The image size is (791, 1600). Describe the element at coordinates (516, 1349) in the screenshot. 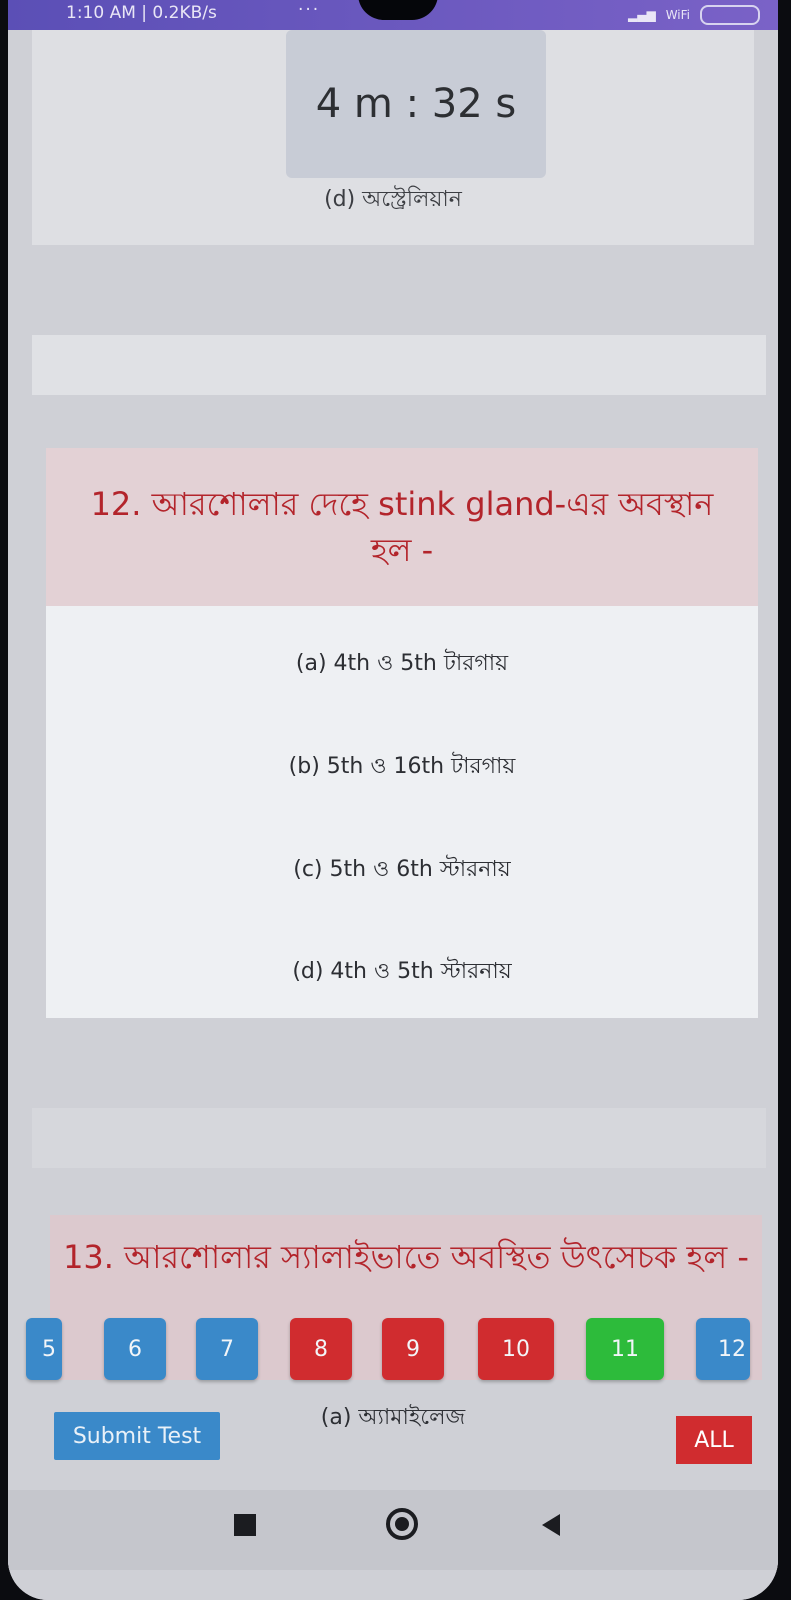

I see `question-button-10: 10` at that location.